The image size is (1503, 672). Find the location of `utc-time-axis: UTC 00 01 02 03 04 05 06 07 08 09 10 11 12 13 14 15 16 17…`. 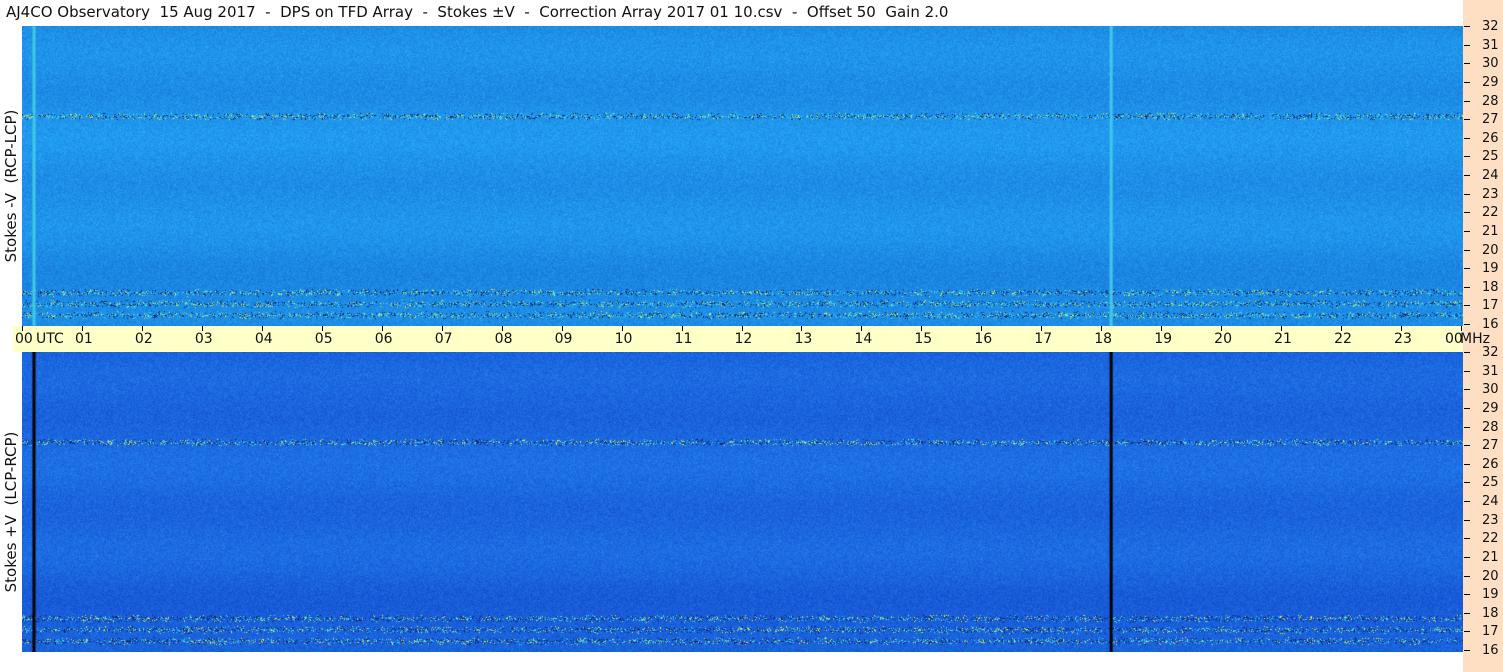

utc-time-axis: UTC 00 01 02 03 04 05 06 07 08 09 10 11 12 13 14 15 16 17… is located at coordinates (738, 339).